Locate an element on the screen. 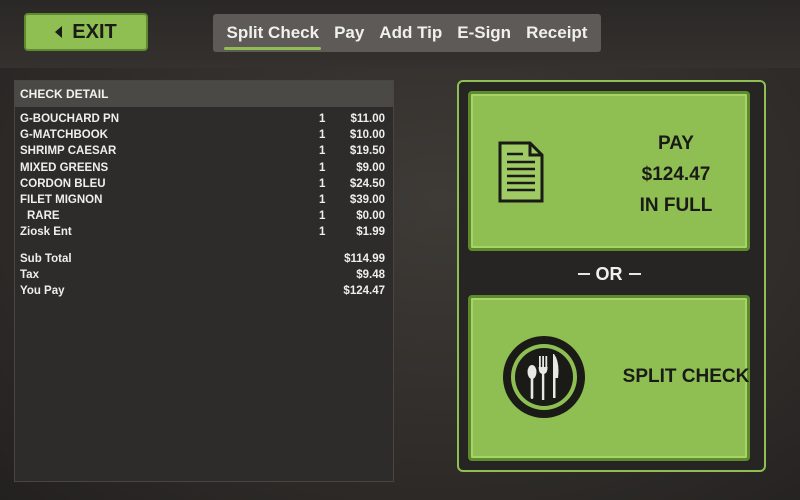  item-name: G-MATCHBOOK is located at coordinates (64, 135).